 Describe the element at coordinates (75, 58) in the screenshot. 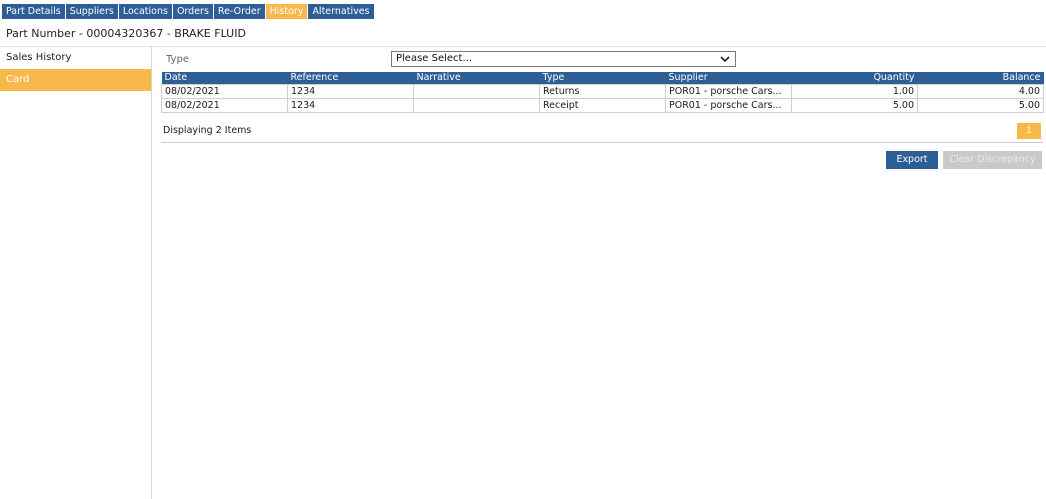

I see `sidebar-item-sales-history: Sales History` at that location.